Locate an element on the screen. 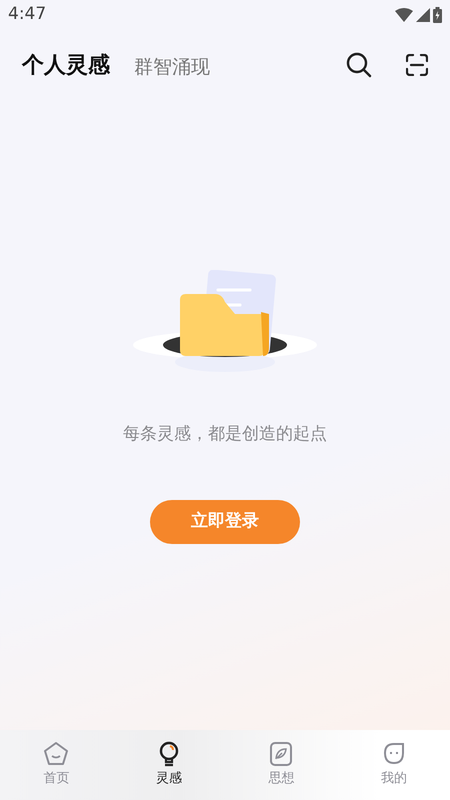  scan-icon is located at coordinates (417, 65).